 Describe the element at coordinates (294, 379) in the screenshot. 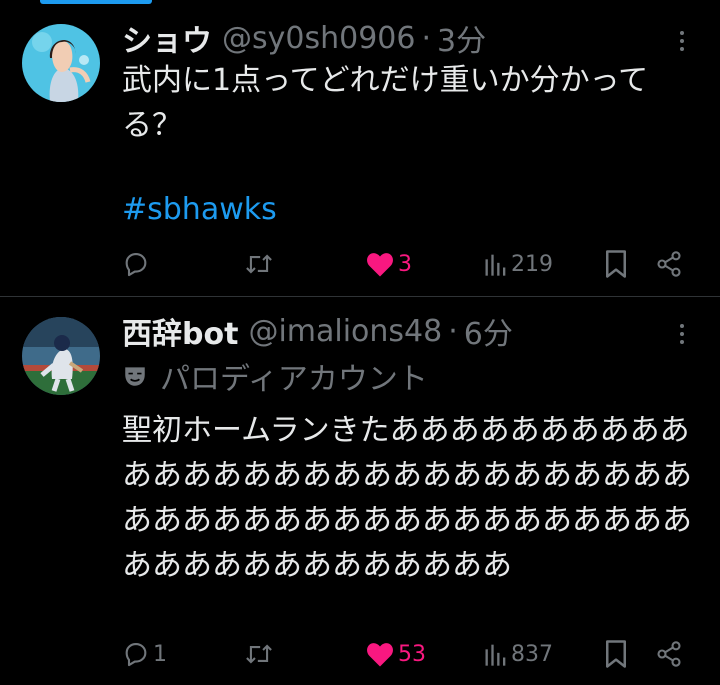

I see `parody-text: パロディアカウント` at that location.